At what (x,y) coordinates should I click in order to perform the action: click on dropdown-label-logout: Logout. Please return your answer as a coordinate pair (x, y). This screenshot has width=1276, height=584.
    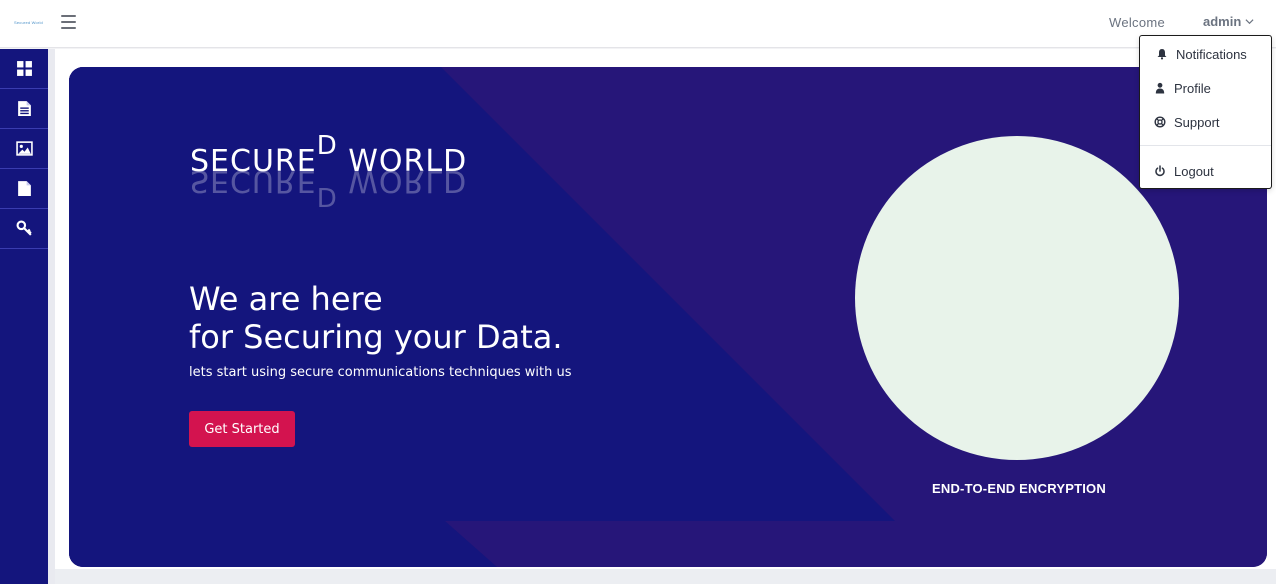
    Looking at the image, I should click on (1194, 171).